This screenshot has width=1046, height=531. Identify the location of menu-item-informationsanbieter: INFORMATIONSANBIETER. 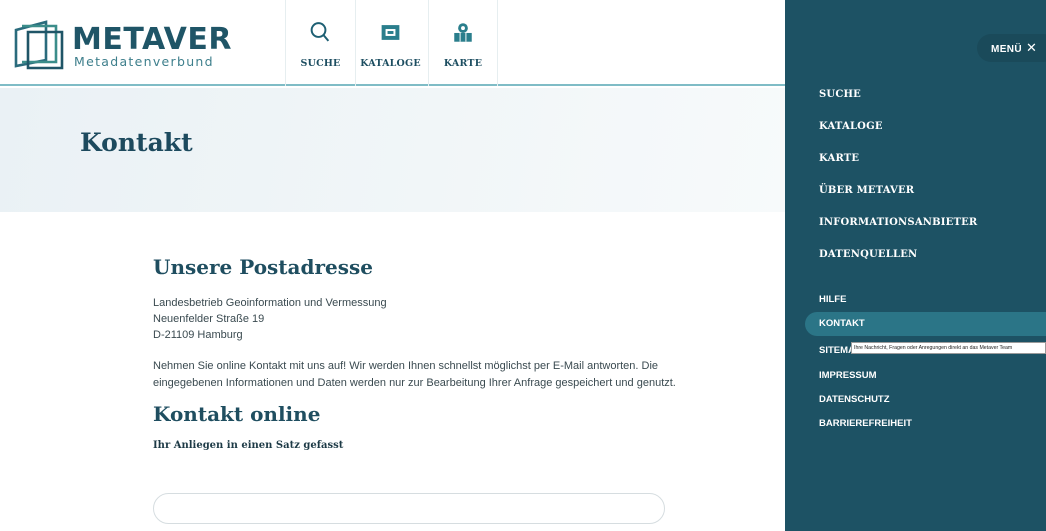
(898, 222).